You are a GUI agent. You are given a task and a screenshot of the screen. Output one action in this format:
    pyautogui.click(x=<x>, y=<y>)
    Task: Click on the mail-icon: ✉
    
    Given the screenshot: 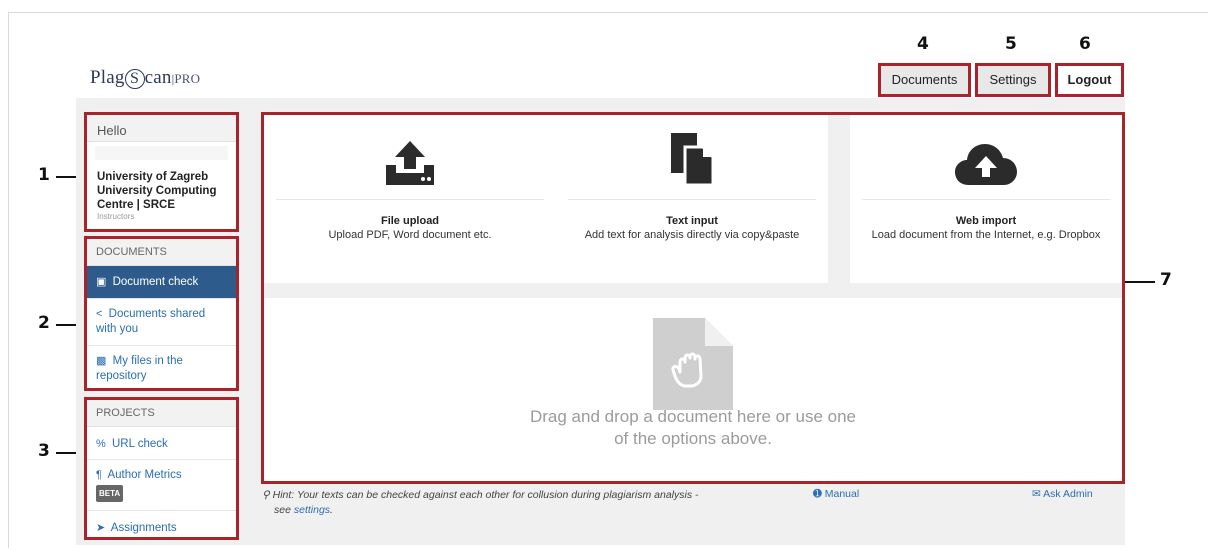 What is the action you would take?
    pyautogui.click(x=1036, y=494)
    